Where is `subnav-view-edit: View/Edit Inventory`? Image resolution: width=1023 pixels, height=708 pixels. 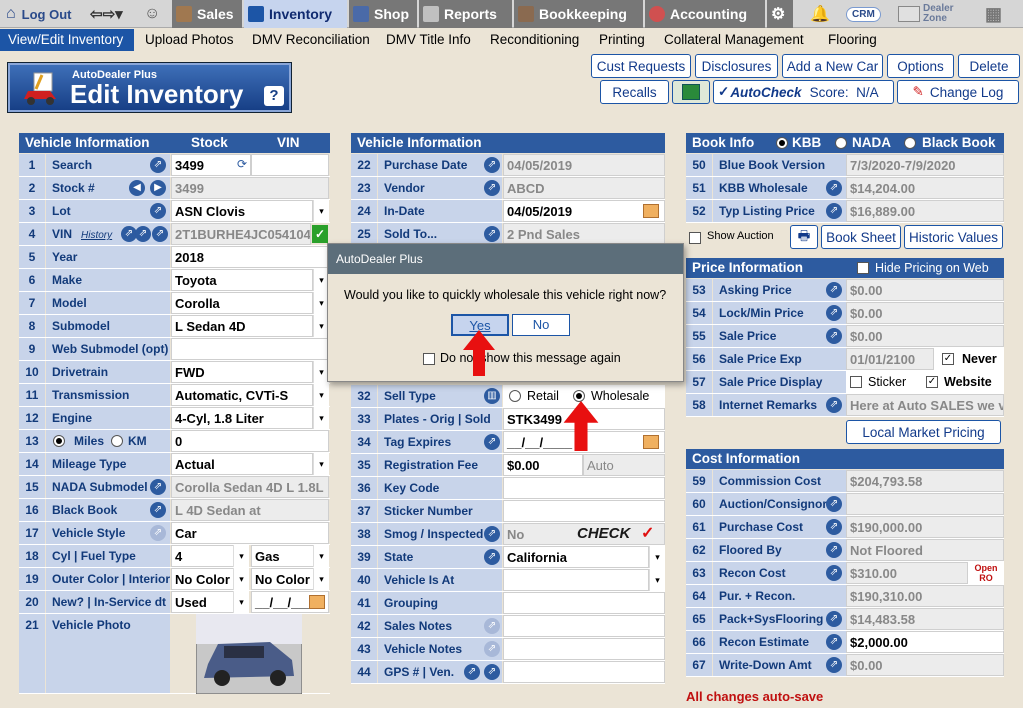 subnav-view-edit: View/Edit Inventory is located at coordinates (67, 40).